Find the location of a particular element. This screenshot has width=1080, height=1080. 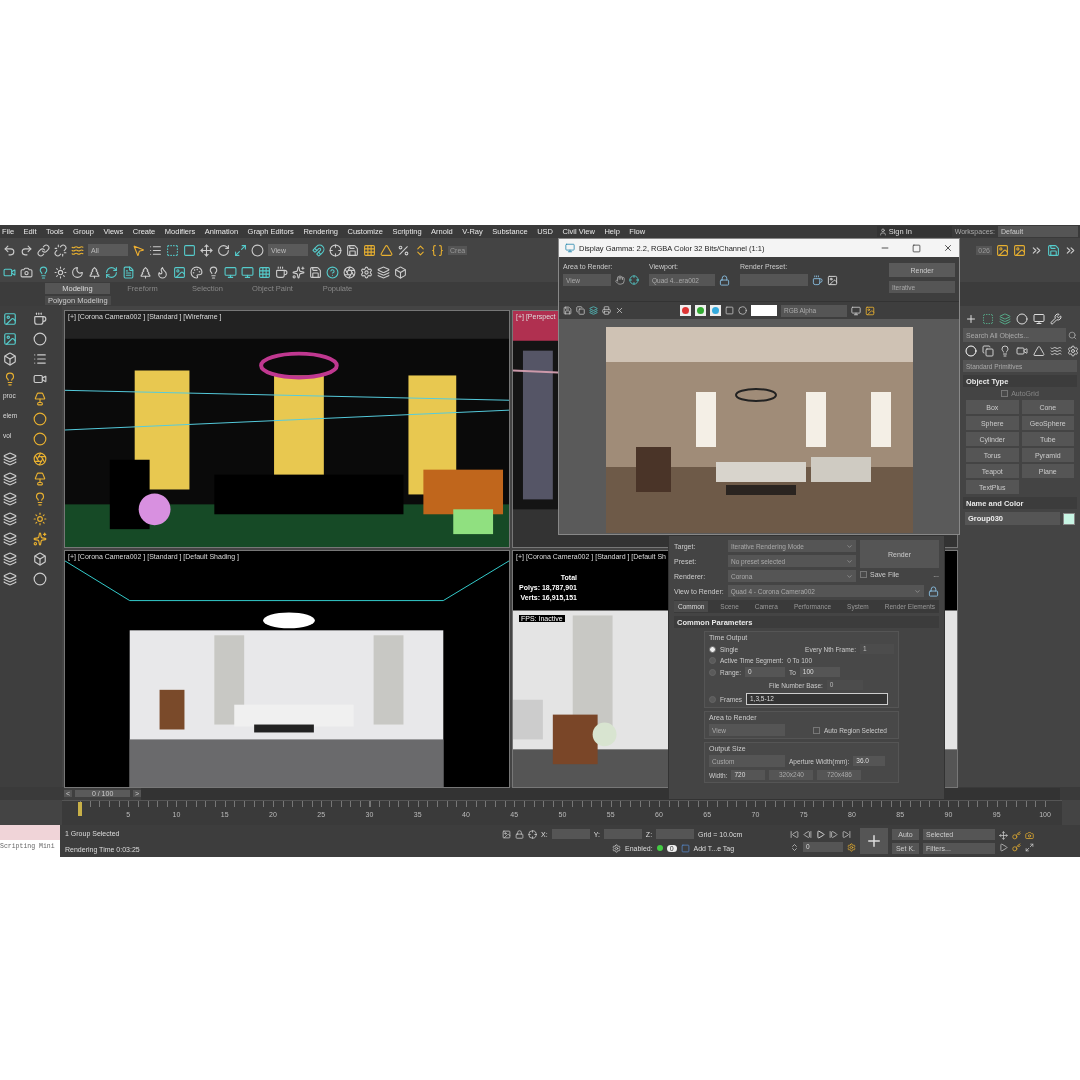

refresh-icon is located at coordinates (111, 272).